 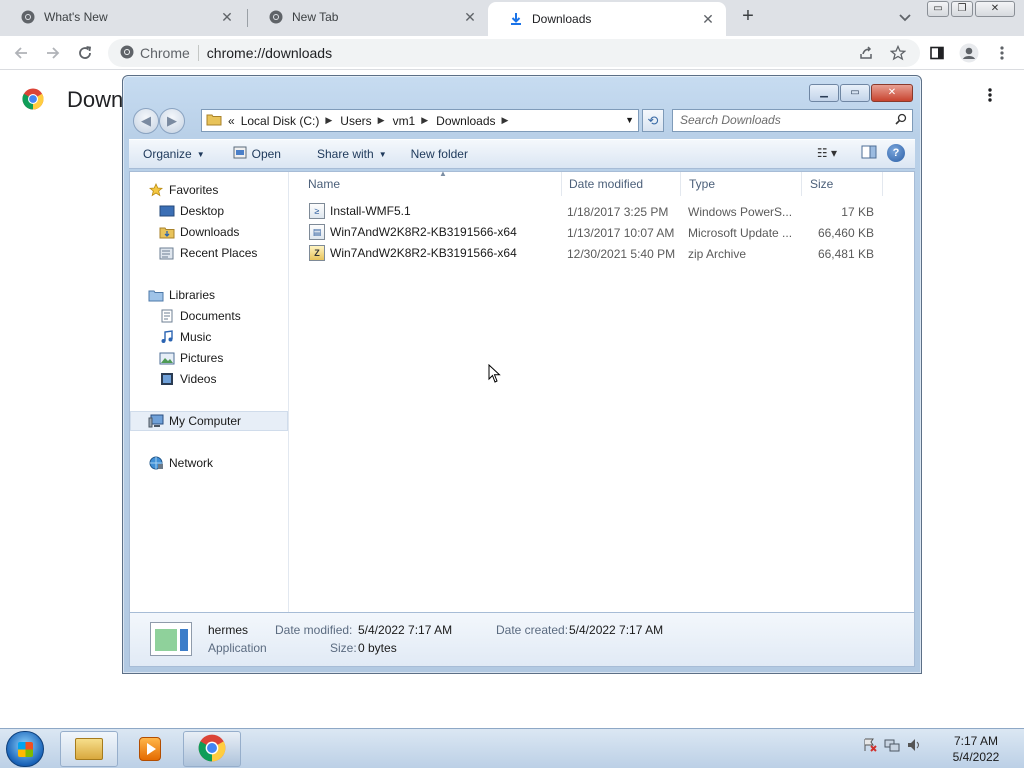 I want to click on explorer-close-button: ✕, so click(x=892, y=93).